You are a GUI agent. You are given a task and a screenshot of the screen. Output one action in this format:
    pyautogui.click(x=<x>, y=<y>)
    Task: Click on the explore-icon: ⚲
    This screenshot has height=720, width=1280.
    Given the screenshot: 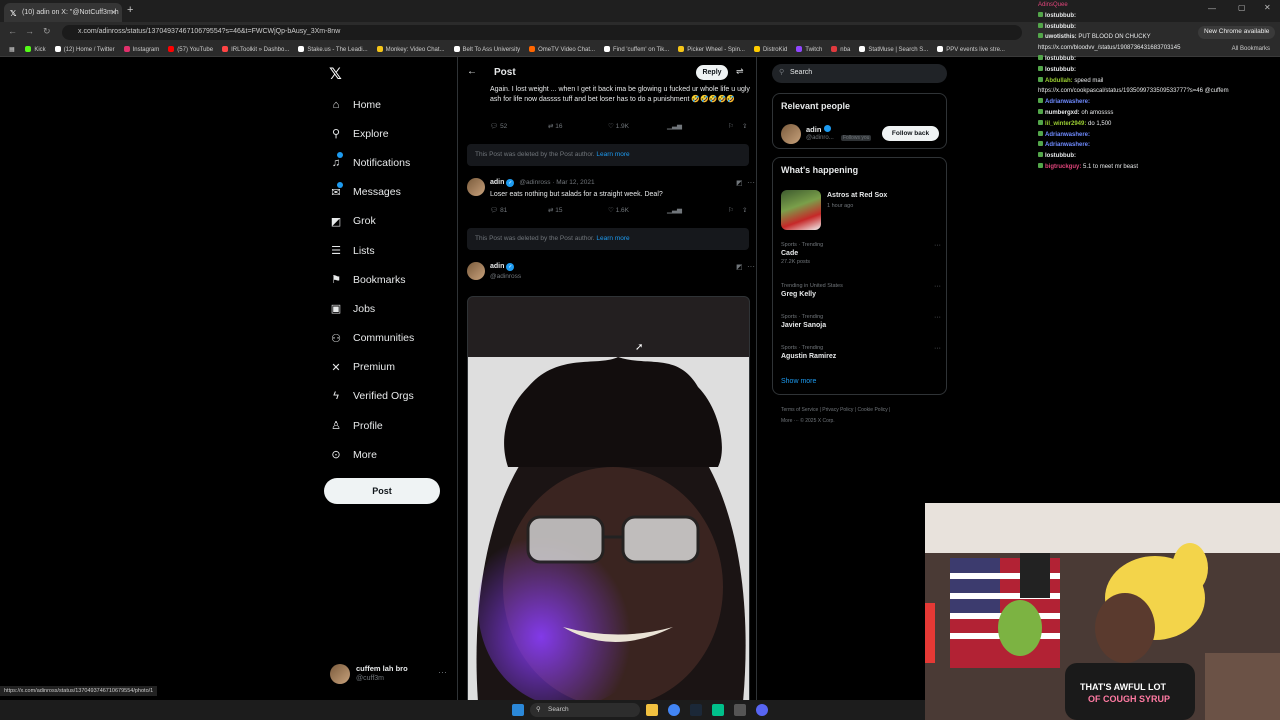 What is the action you would take?
    pyautogui.click(x=336, y=134)
    